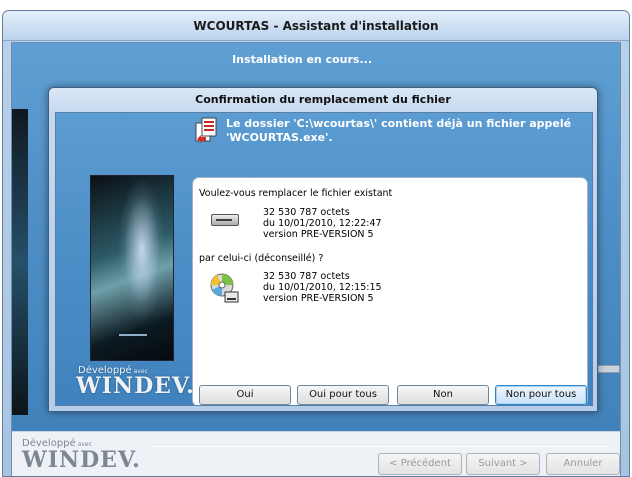 Image resolution: width=632 pixels, height=477 pixels. What do you see at coordinates (206, 130) in the screenshot?
I see `file-replace-icon` at bounding box center [206, 130].